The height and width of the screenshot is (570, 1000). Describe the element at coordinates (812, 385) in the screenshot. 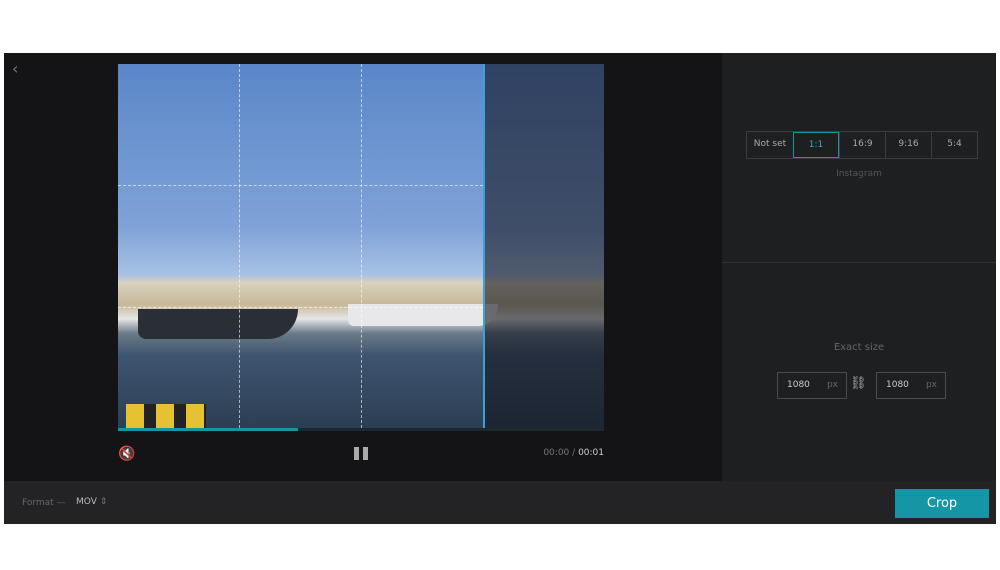

I see `width-input: 1080 px` at that location.